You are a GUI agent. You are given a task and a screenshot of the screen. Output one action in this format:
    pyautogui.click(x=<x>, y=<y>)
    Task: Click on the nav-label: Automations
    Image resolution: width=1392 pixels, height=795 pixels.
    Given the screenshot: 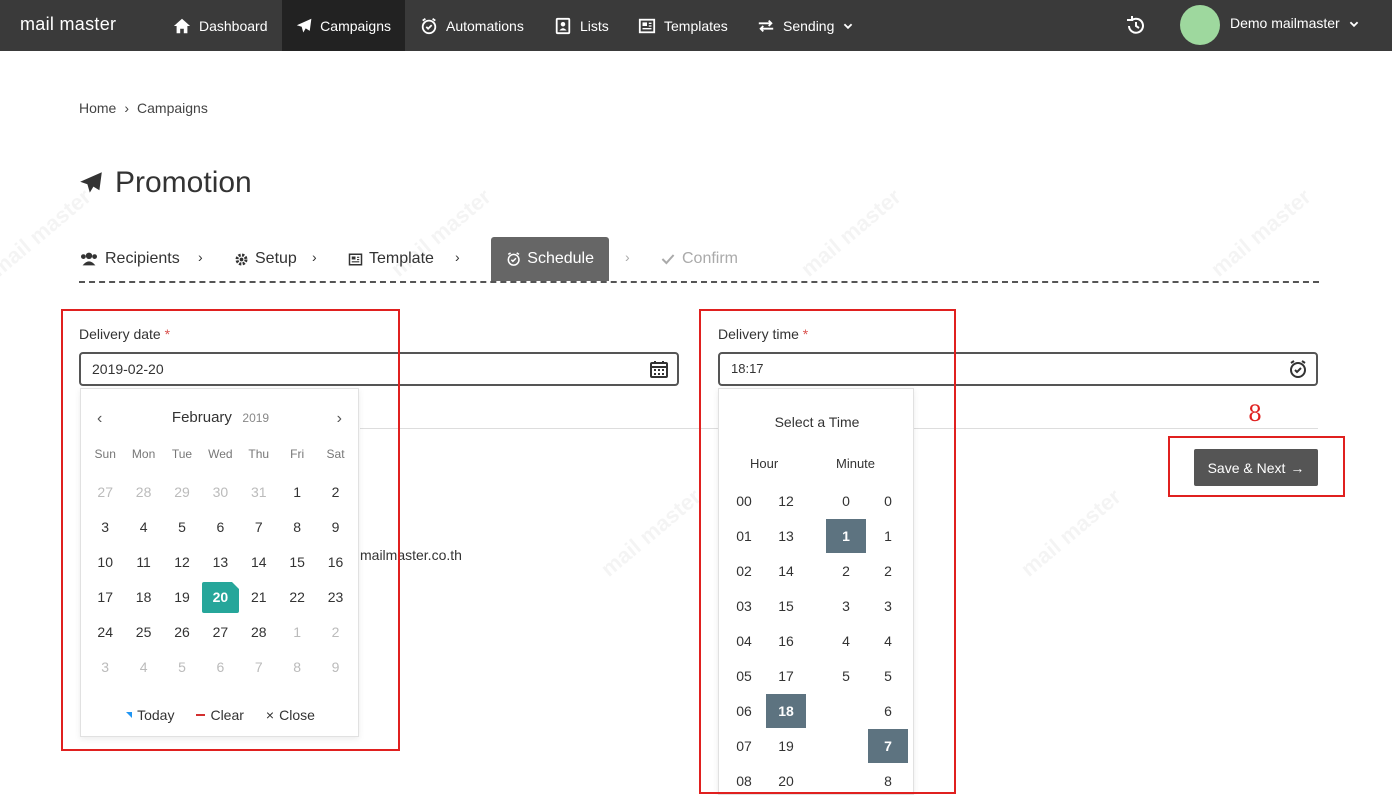 What is the action you would take?
    pyautogui.click(x=485, y=25)
    